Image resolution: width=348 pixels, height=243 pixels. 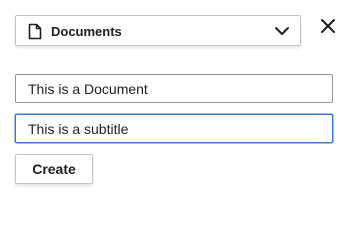 What do you see at coordinates (174, 88) in the screenshot?
I see `title-input` at bounding box center [174, 88].